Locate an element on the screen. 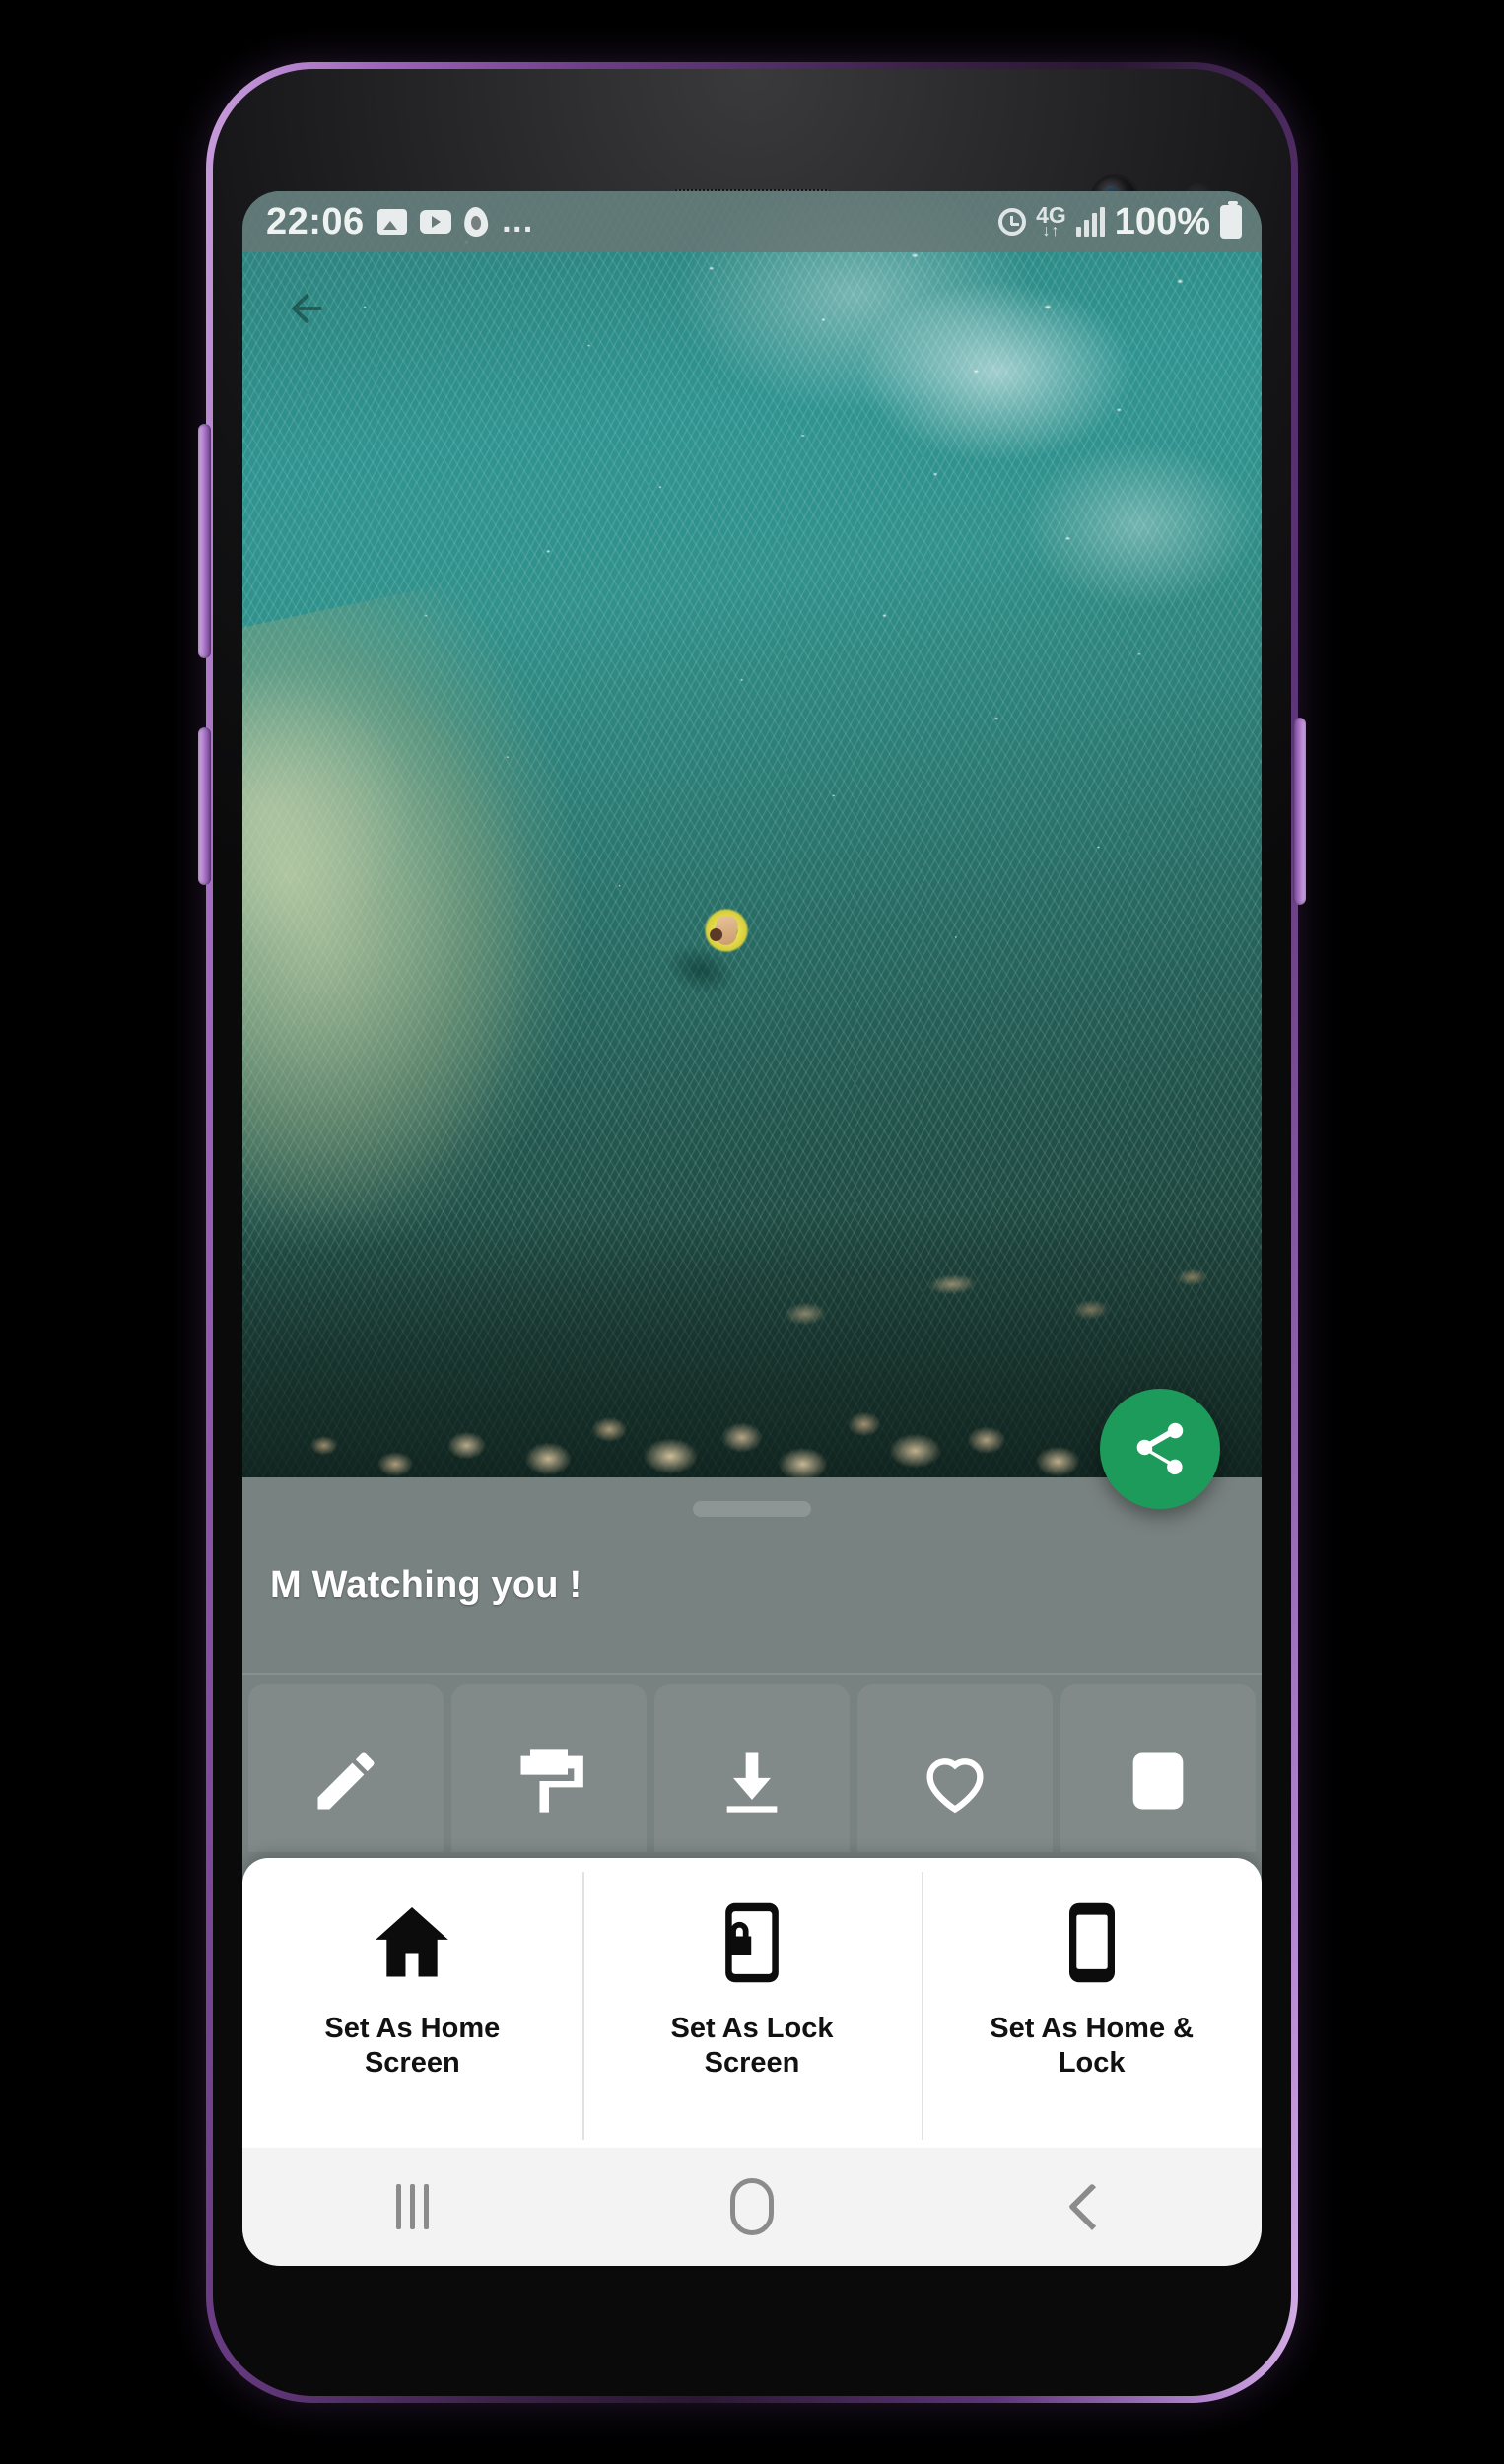 Image resolution: width=1504 pixels, height=2464 pixels. status-bar: 22:06 … 4G ↓↑ 100% is located at coordinates (752, 221).